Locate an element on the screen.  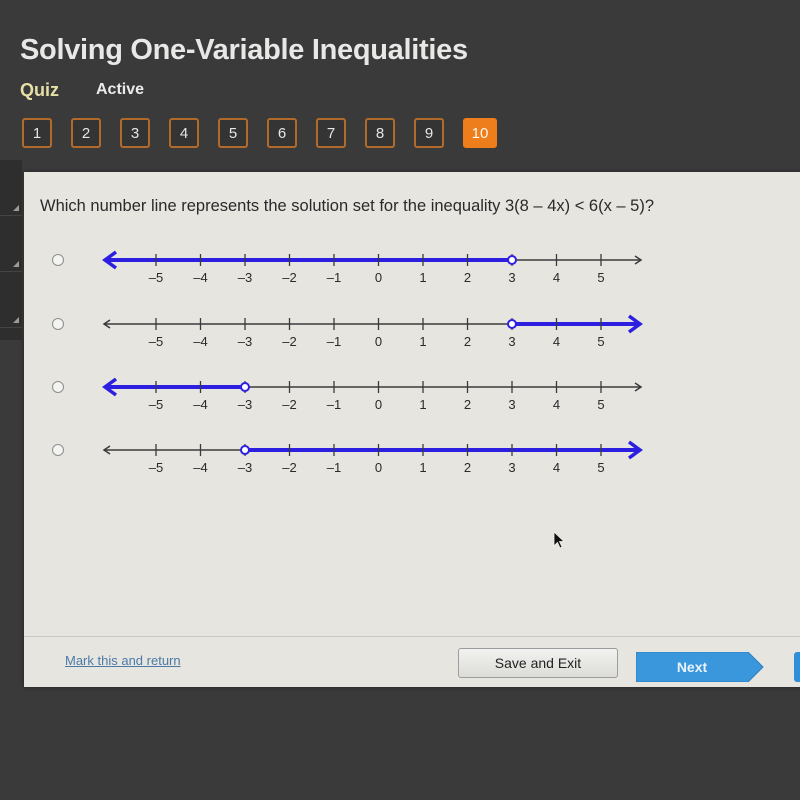
status-label: Active is located at coordinates (120, 89).